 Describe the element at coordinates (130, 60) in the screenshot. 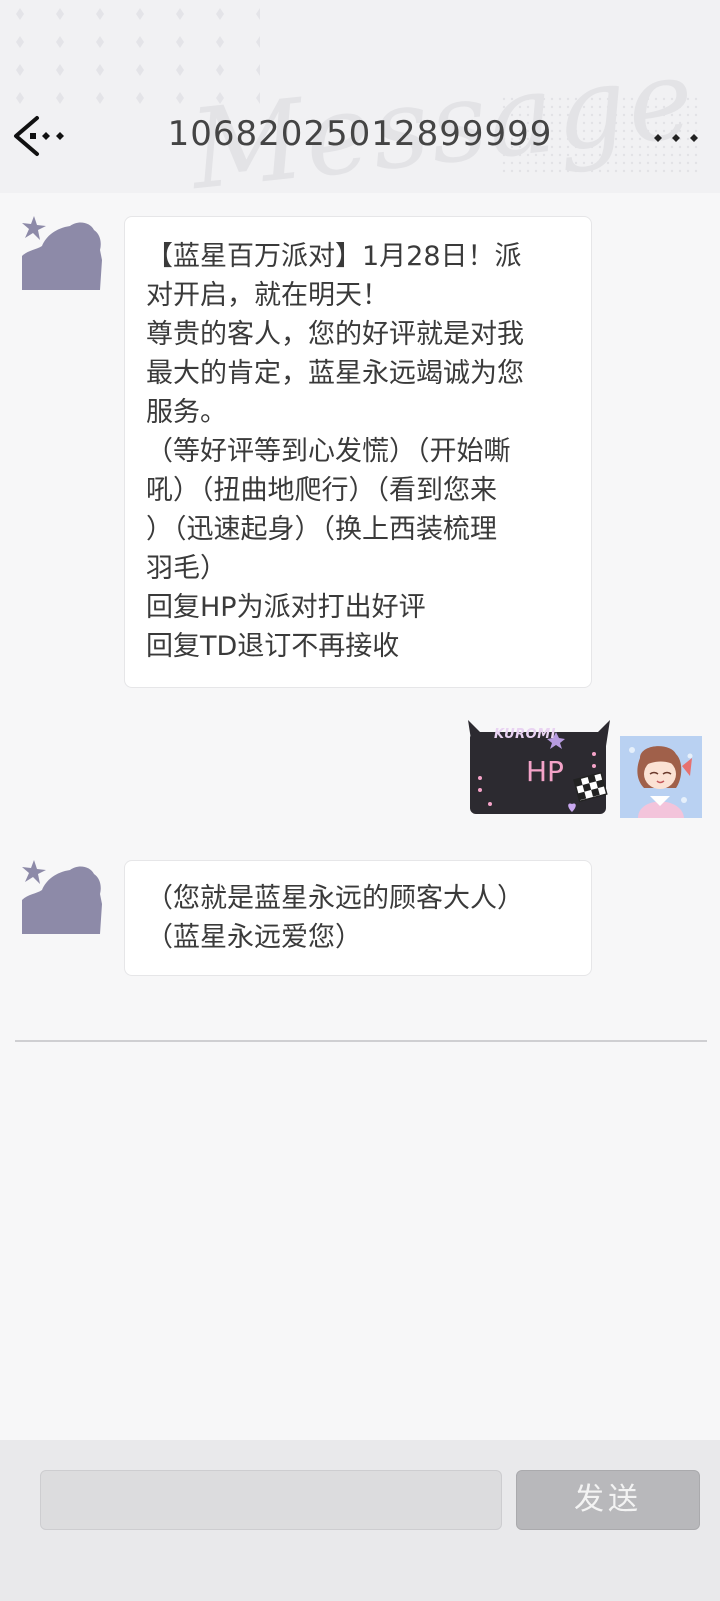

I see `decorative-pattern` at that location.